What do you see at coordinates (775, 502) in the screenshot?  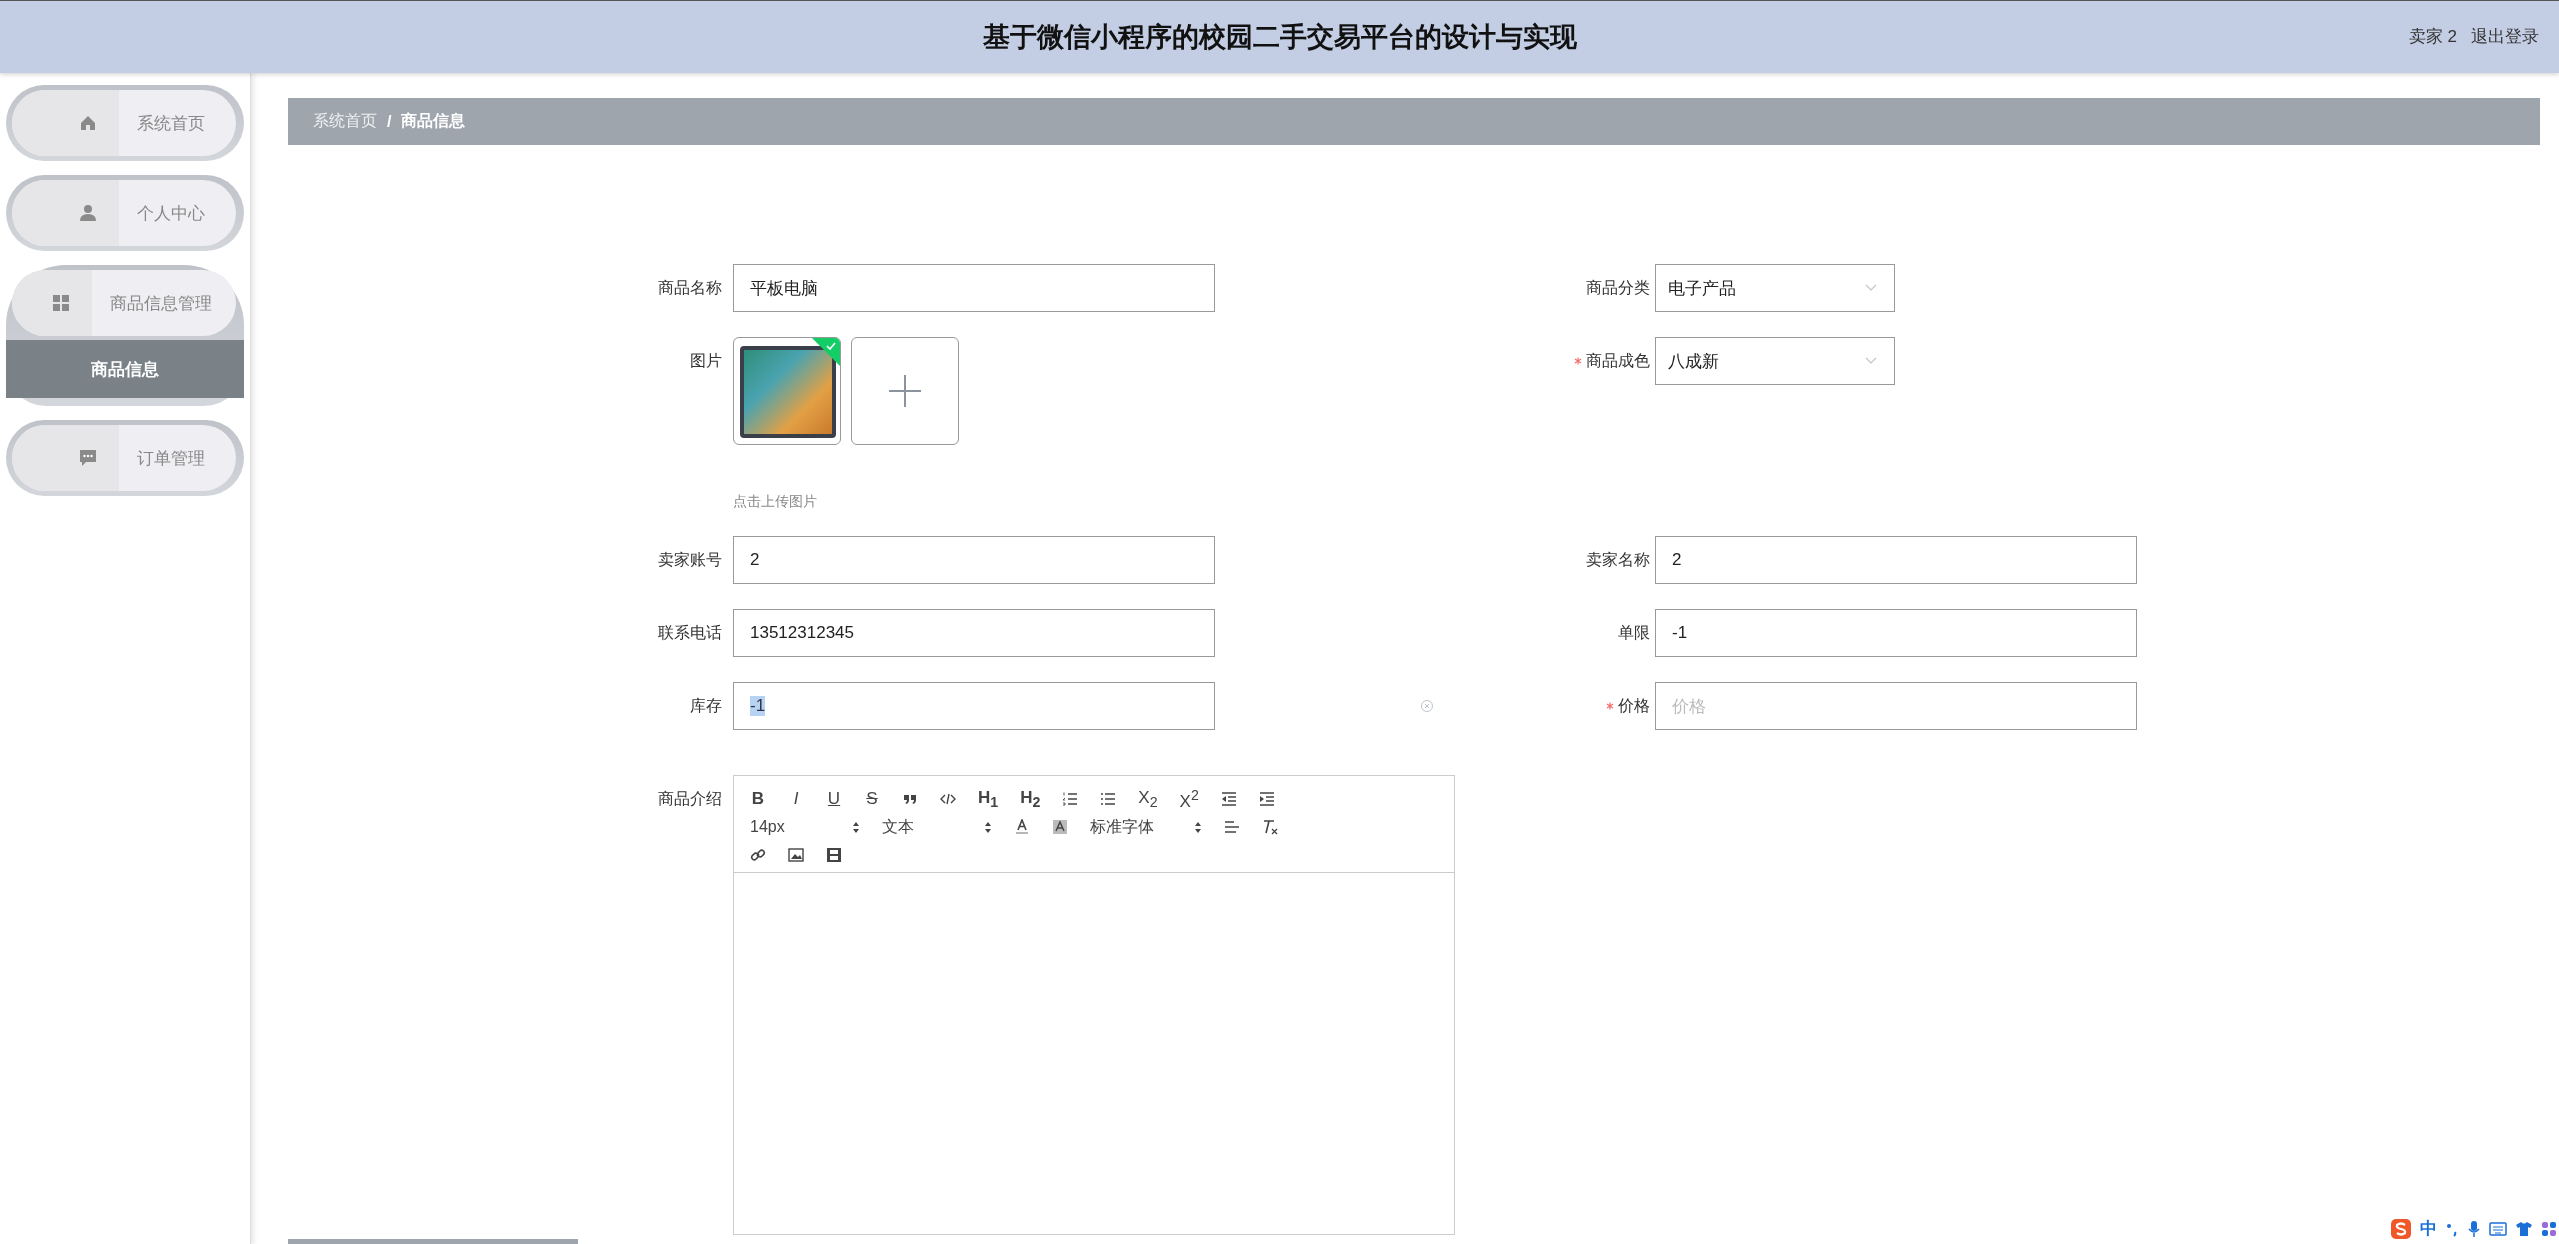 I see `upload-hint: 点击上传图片` at bounding box center [775, 502].